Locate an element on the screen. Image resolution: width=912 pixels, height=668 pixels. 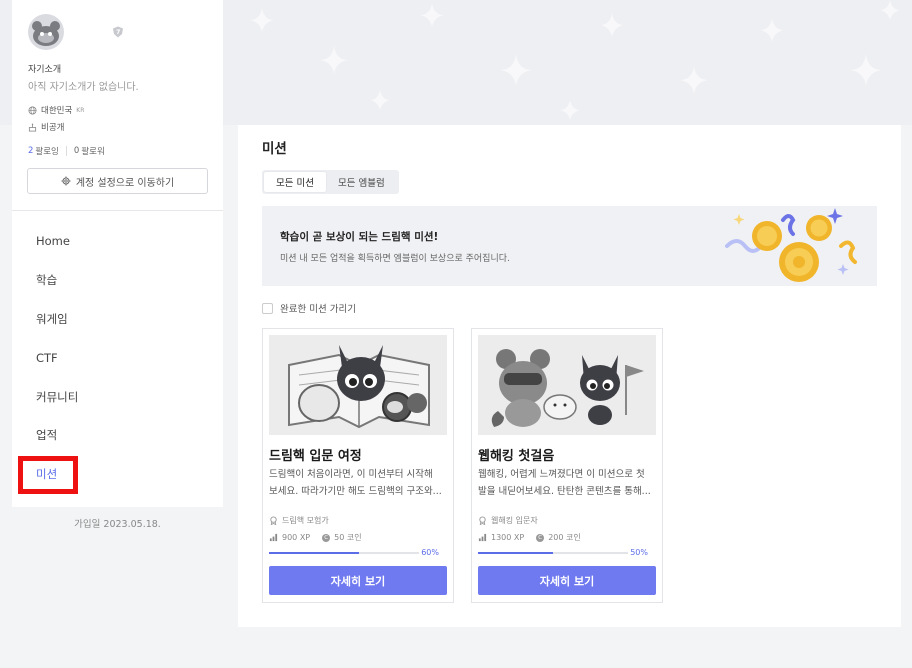
follow-stats: 2 팔로잉 0 팔로워 is located at coordinates (66, 151).